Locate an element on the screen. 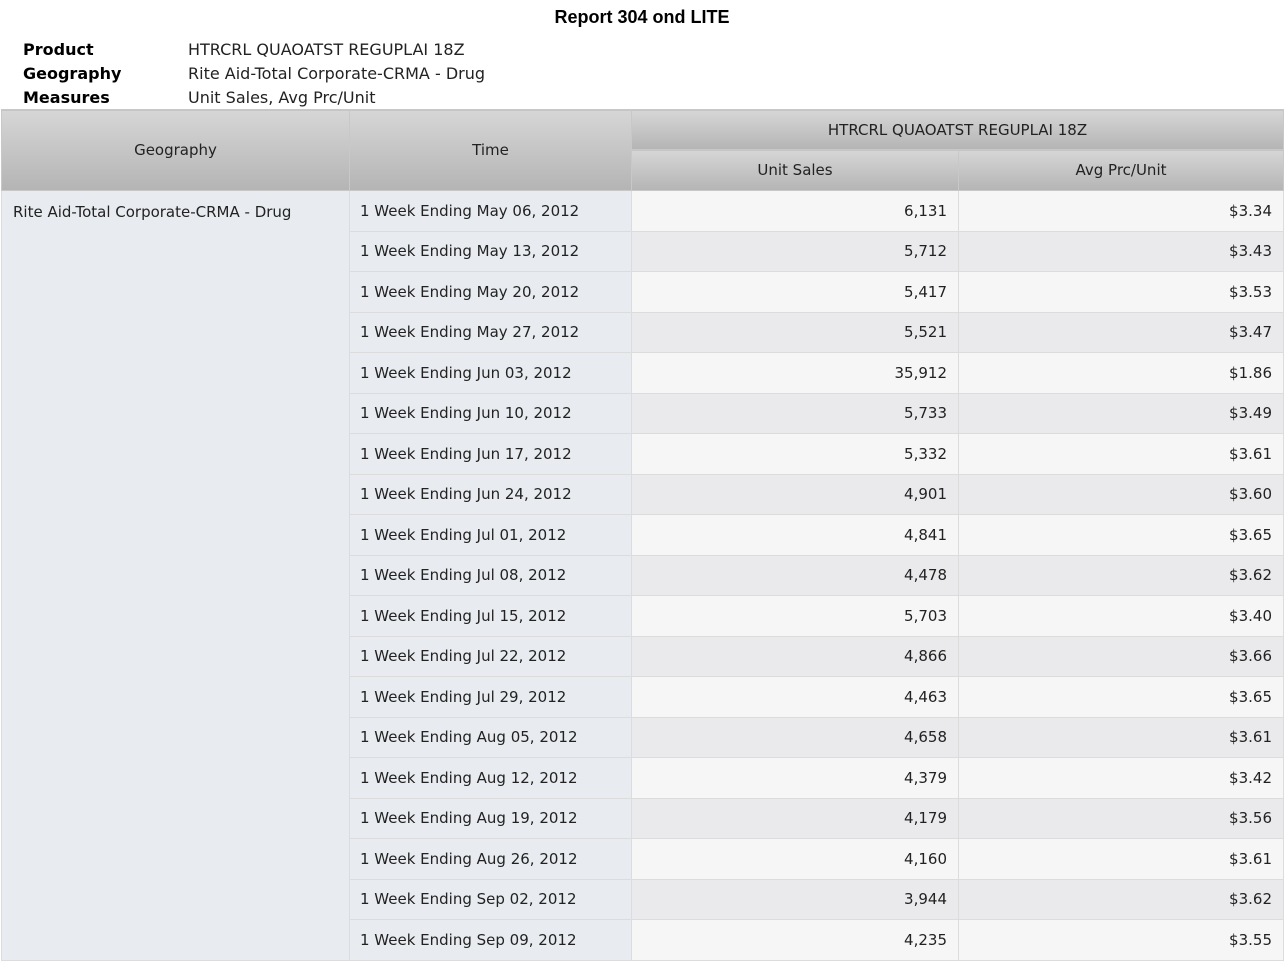 The image size is (1284, 961). cell-unit-sales: 5,417 is located at coordinates (795, 292).